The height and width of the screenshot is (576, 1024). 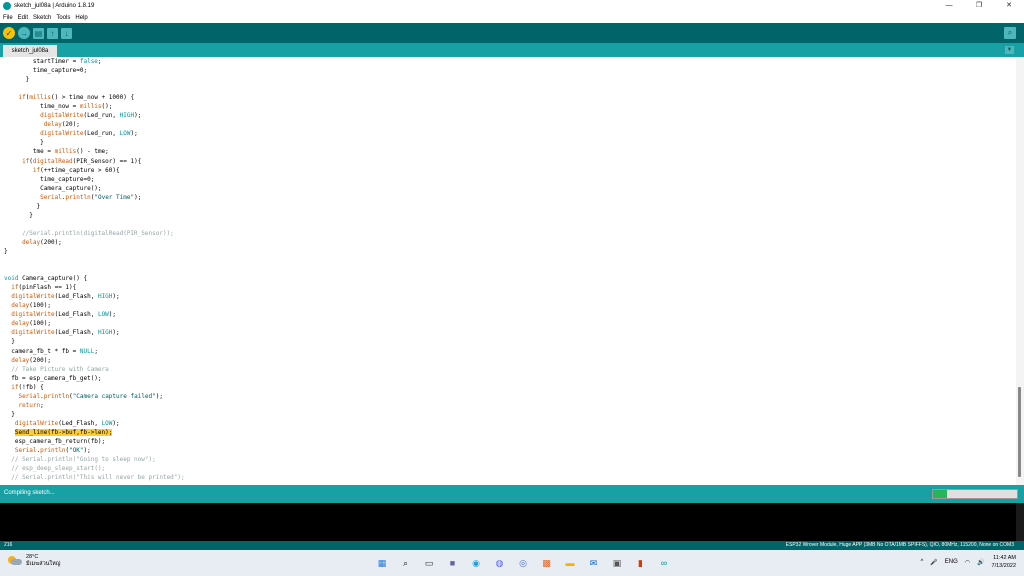 What do you see at coordinates (76, 333) in the screenshot?
I see `code-token: (Led_Flash,` at bounding box center [76, 333].